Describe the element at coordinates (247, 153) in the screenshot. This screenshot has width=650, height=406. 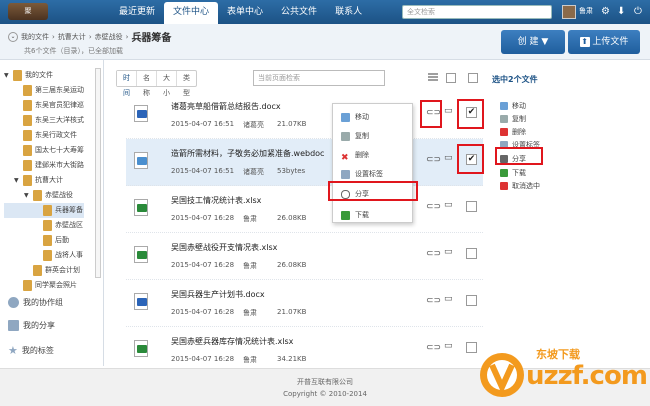
I see `file-name: 造箭所需材料，子敬务必加紧准备.webdoc` at that location.